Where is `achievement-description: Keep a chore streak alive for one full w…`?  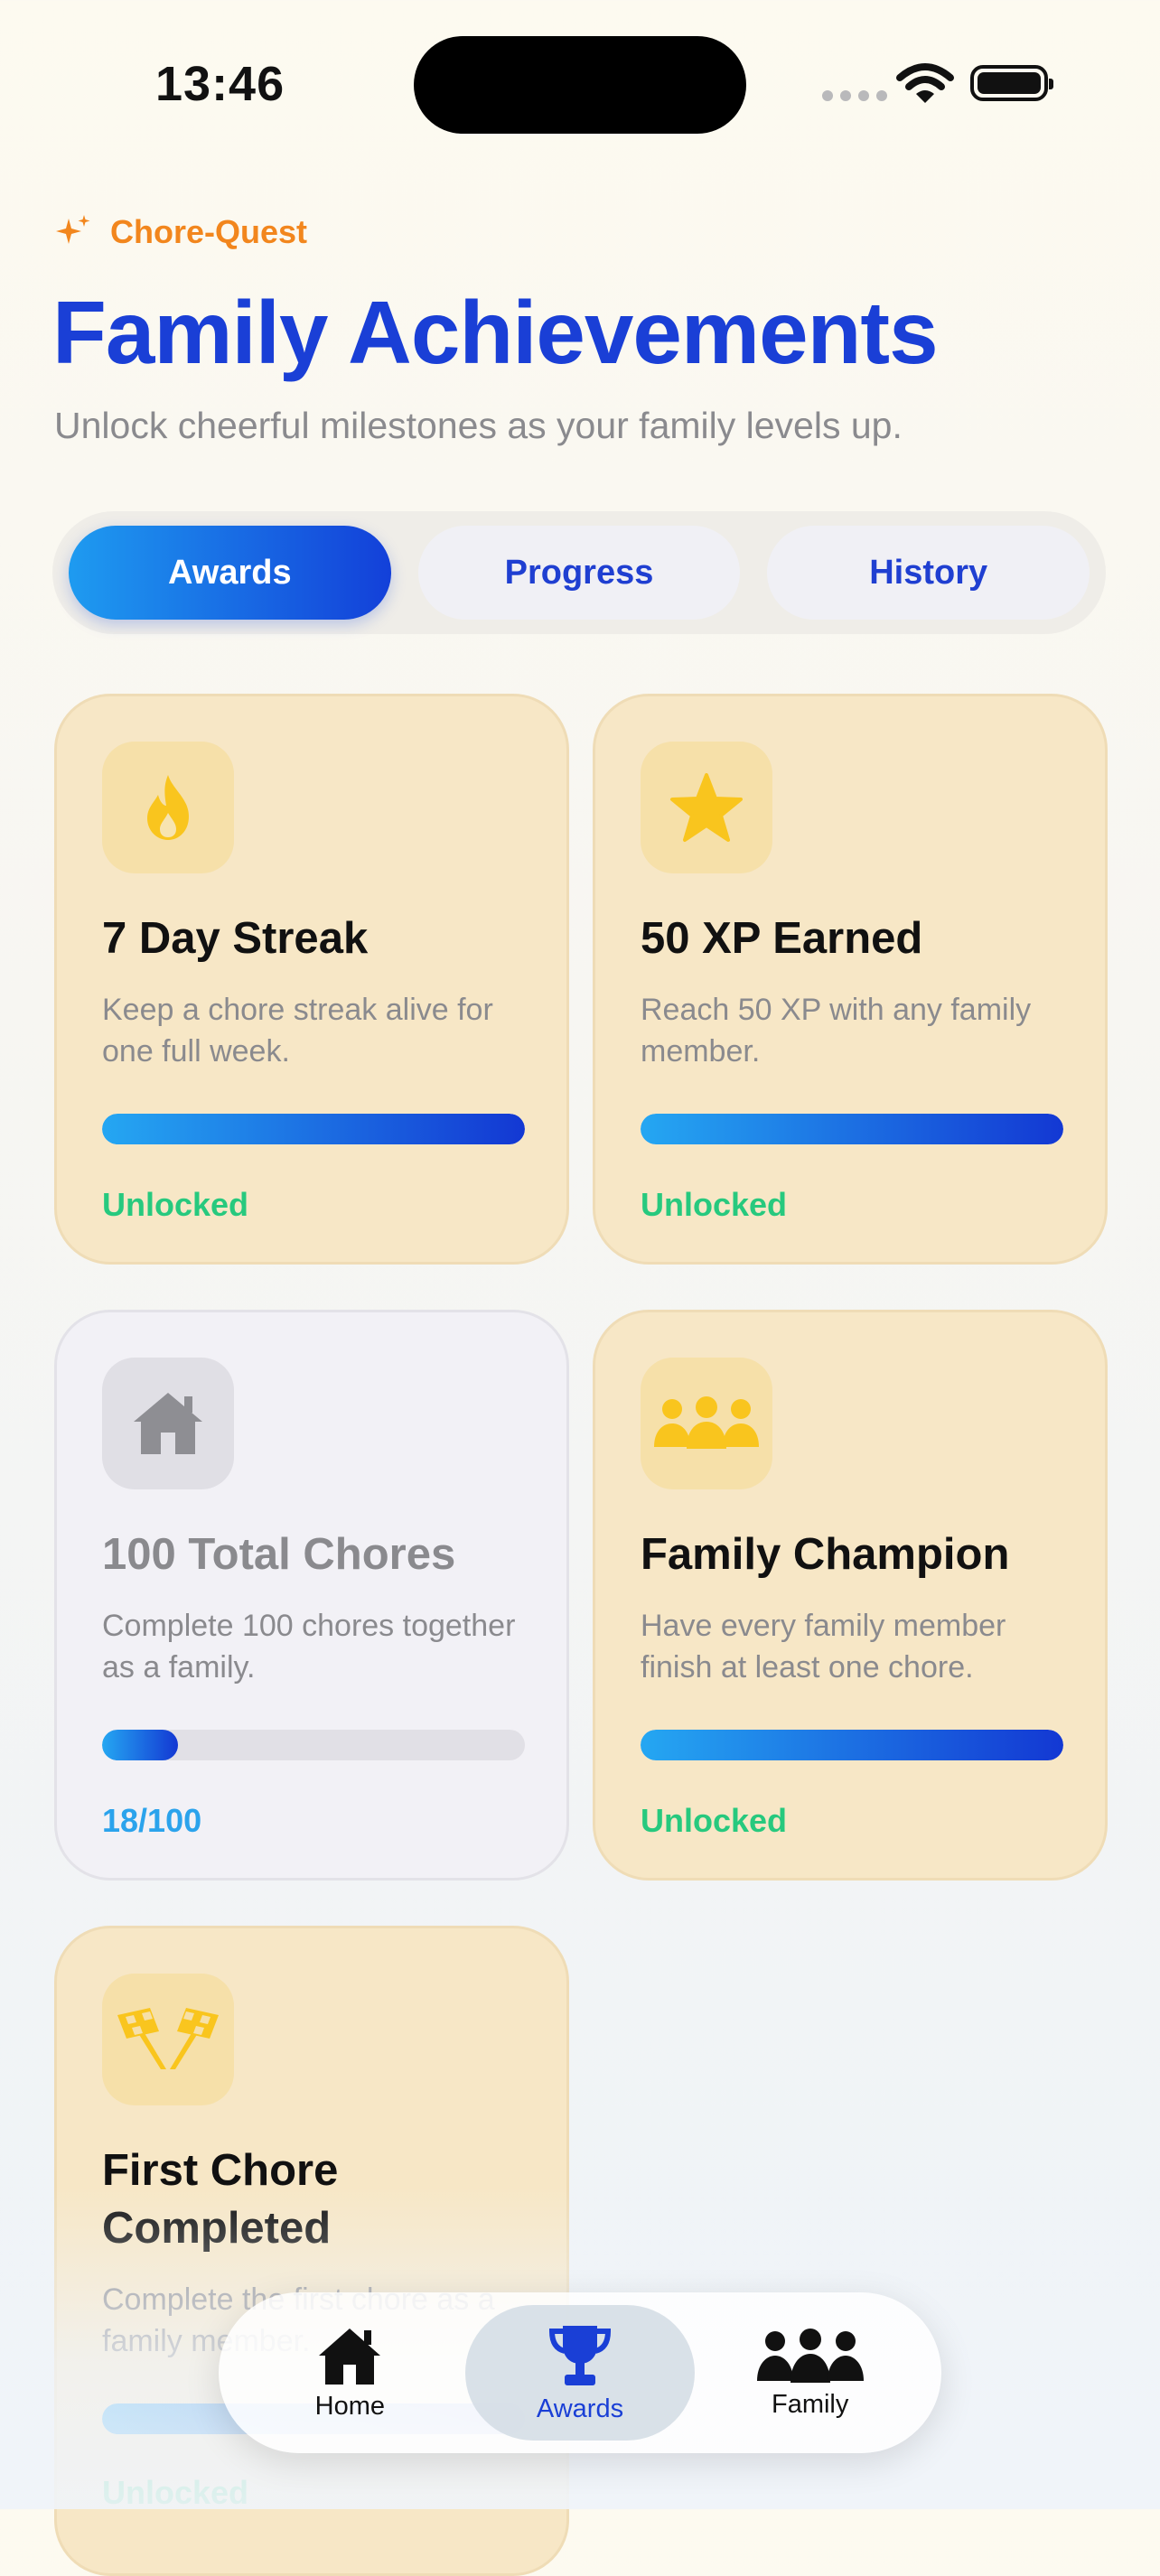
achievement-description: Keep a chore streak alive for one full w… is located at coordinates (297, 1031).